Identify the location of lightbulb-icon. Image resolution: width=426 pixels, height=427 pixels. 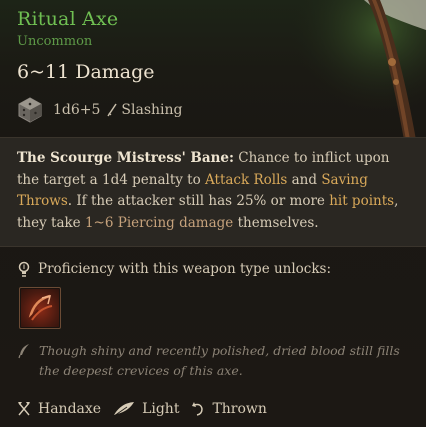
(24, 269).